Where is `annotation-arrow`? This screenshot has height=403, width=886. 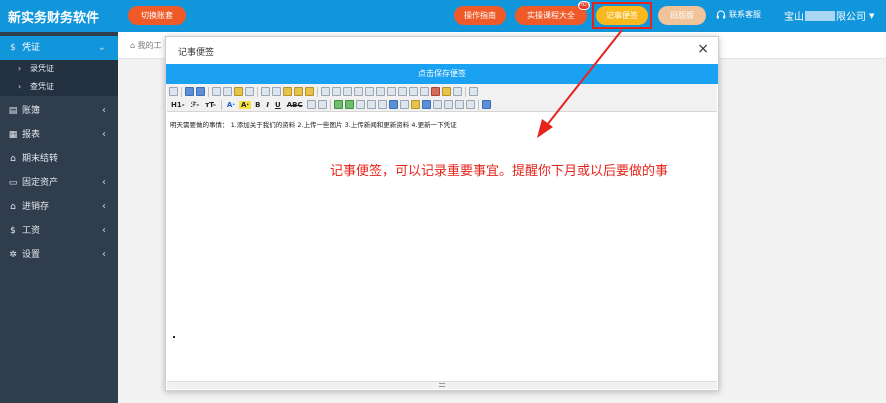
annotation-arrow is located at coordinates (580, 83).